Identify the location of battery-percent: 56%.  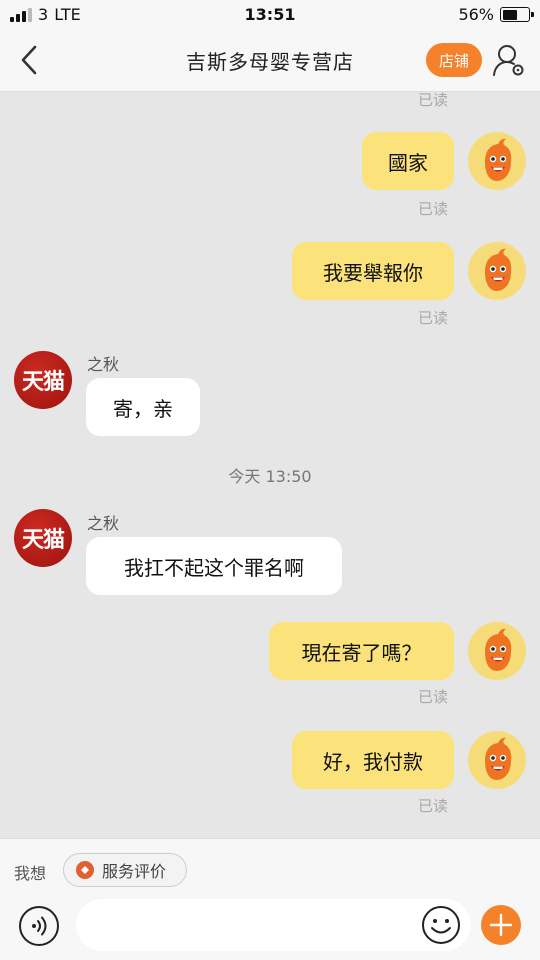
(476, 14).